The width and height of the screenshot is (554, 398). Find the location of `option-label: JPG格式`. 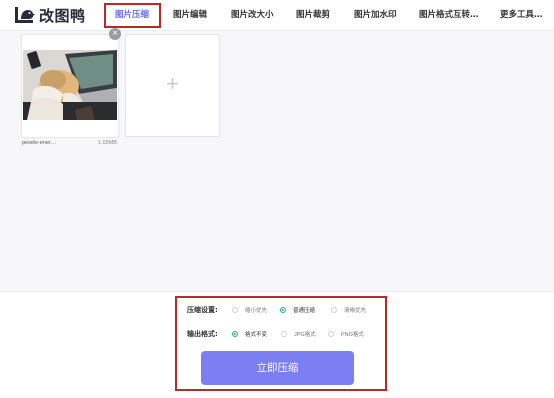

option-label: JPG格式 is located at coordinates (305, 335).